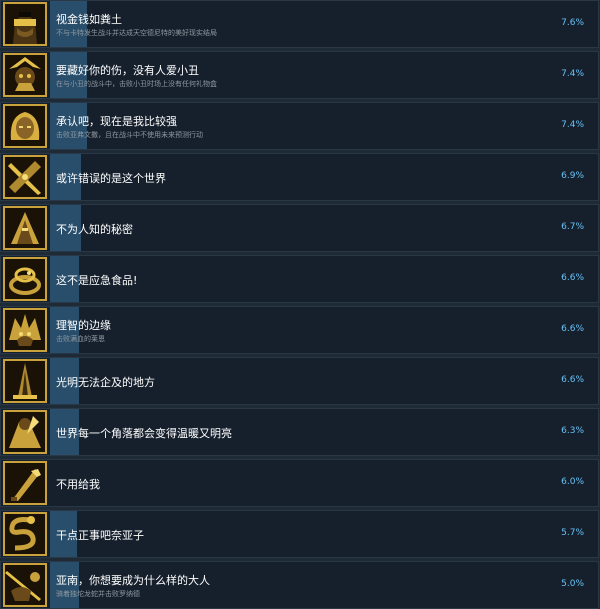 The image size is (600, 609). I want to click on achievement-row: 视金钱如粪土 不与卡特发生战斗并达成天空德尼特的美好现实结局 7.6%, so click(299, 24).